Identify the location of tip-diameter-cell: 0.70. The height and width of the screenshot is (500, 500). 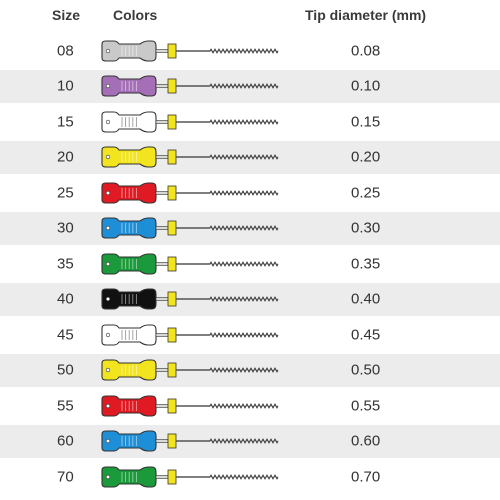
(366, 477).